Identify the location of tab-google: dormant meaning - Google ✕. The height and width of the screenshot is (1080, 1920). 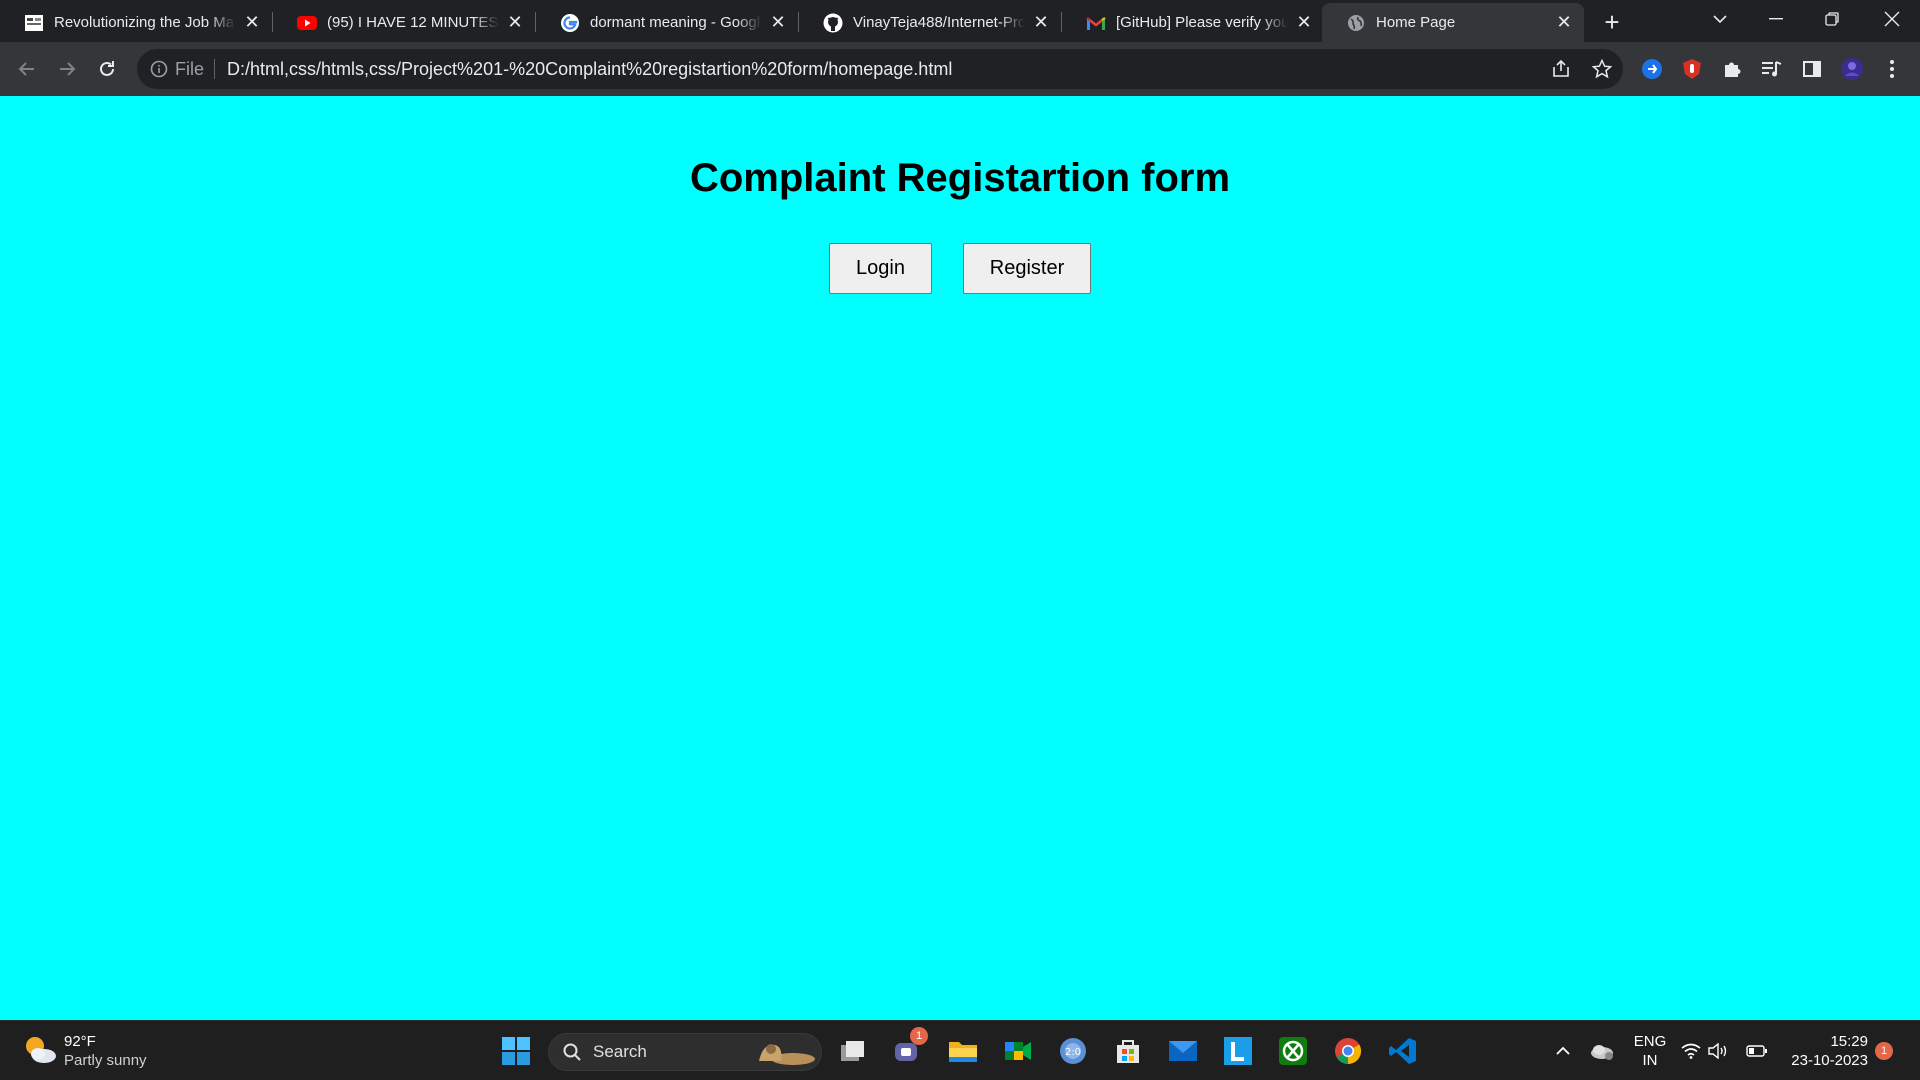
(667, 22).